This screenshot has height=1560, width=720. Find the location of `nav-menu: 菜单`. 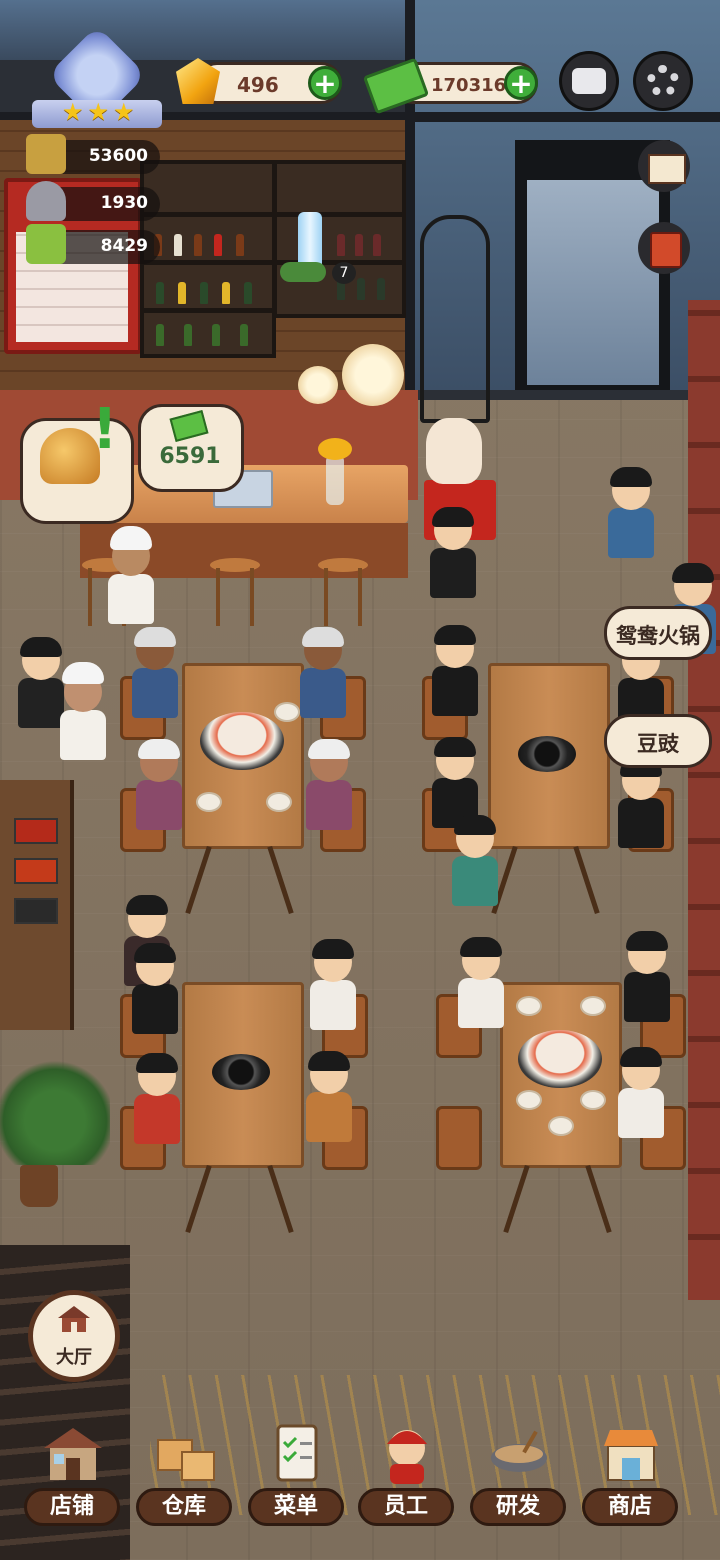

nav-menu: 菜单 is located at coordinates (297, 1483).